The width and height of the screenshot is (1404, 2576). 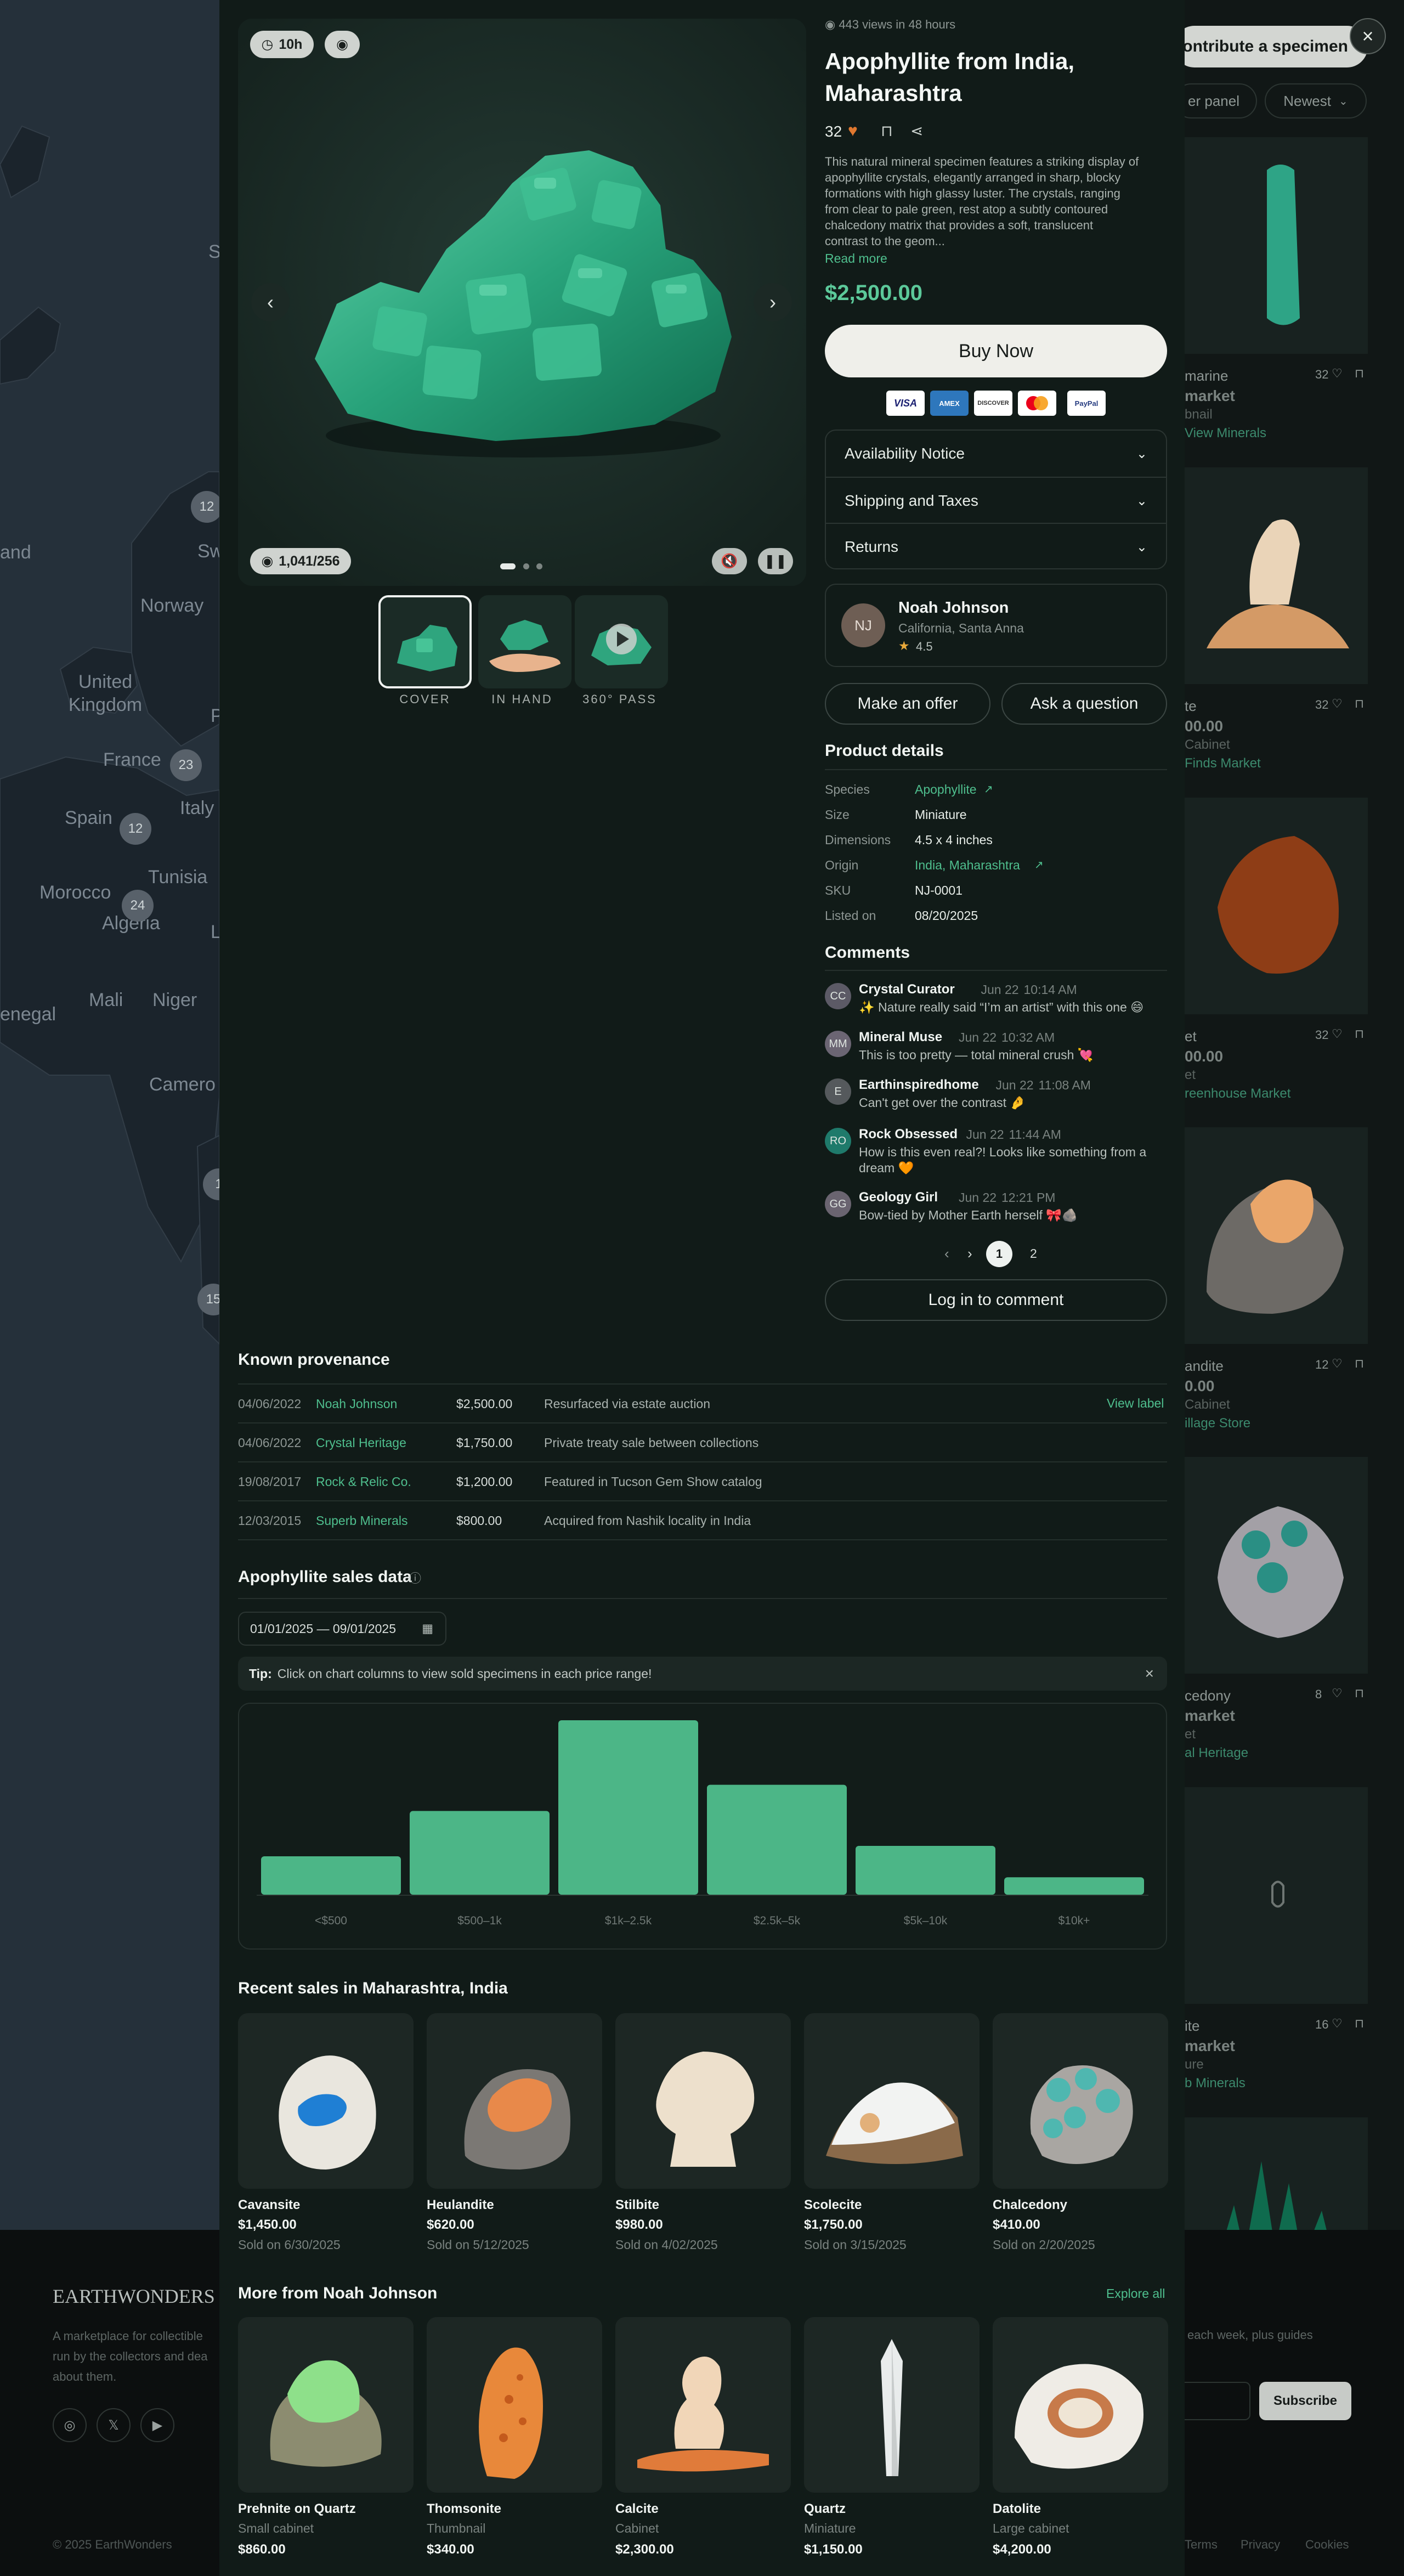 What do you see at coordinates (297, 2509) in the screenshot?
I see `more-item-name: Prehnite on Quartz` at bounding box center [297, 2509].